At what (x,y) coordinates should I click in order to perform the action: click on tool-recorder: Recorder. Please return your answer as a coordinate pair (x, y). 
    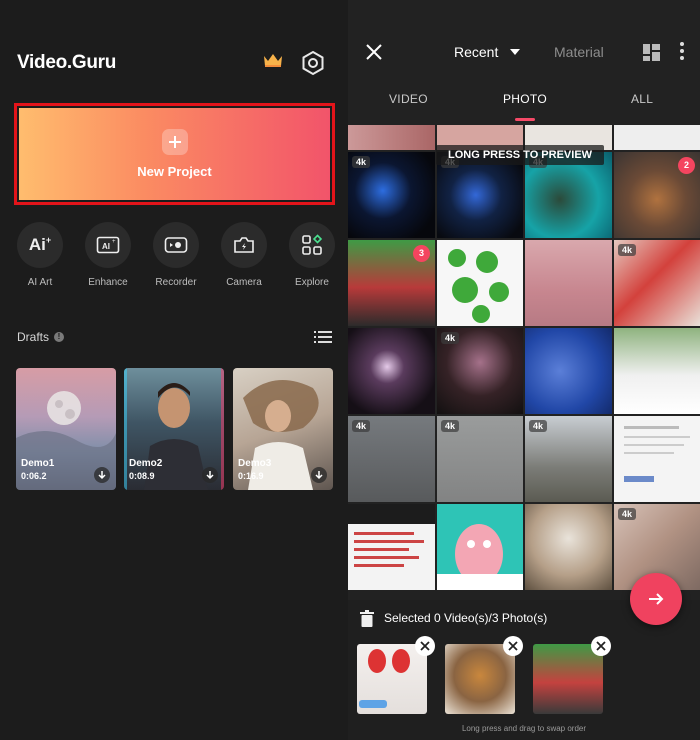
    Looking at the image, I should click on (176, 255).